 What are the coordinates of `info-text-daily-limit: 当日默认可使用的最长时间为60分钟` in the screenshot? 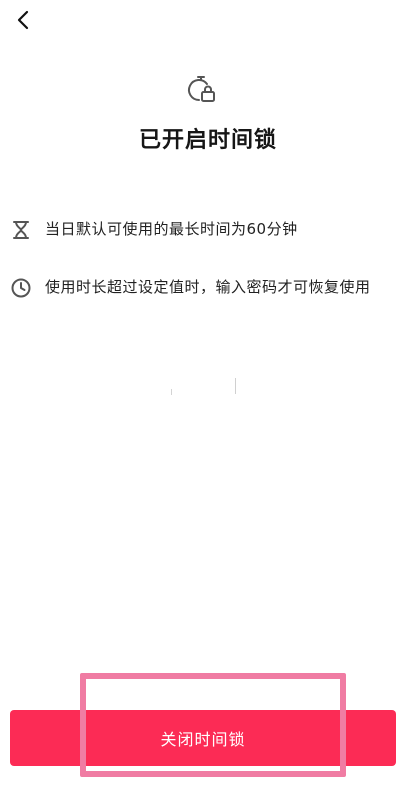 It's located at (171, 229).